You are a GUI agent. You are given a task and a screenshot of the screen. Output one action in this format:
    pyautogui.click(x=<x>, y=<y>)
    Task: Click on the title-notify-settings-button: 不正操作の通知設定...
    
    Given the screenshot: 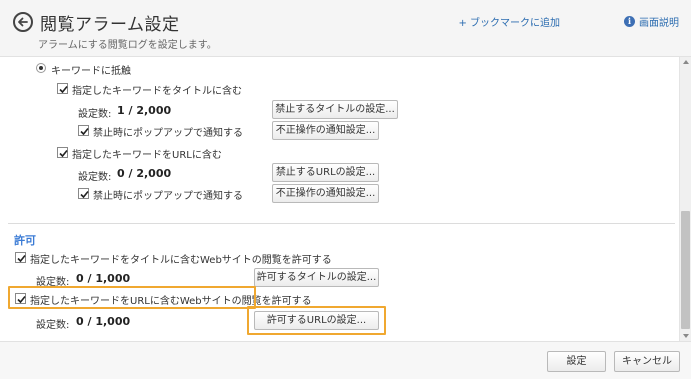 What is the action you would take?
    pyautogui.click(x=325, y=130)
    